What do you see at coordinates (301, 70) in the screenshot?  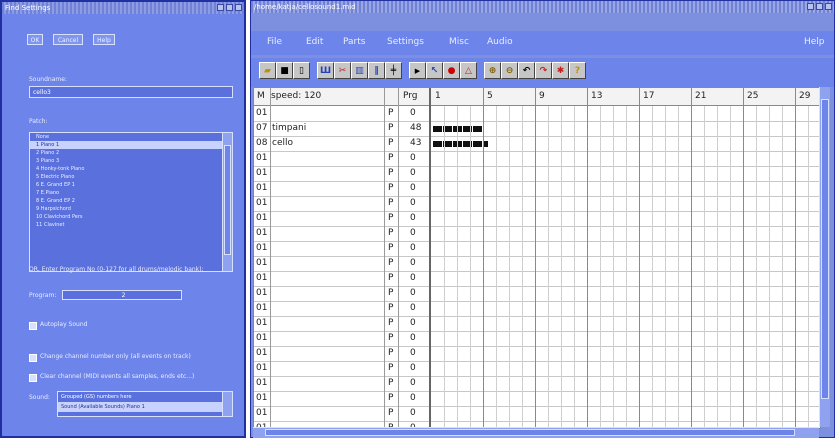 I see `new-icon: ▯` at bounding box center [301, 70].